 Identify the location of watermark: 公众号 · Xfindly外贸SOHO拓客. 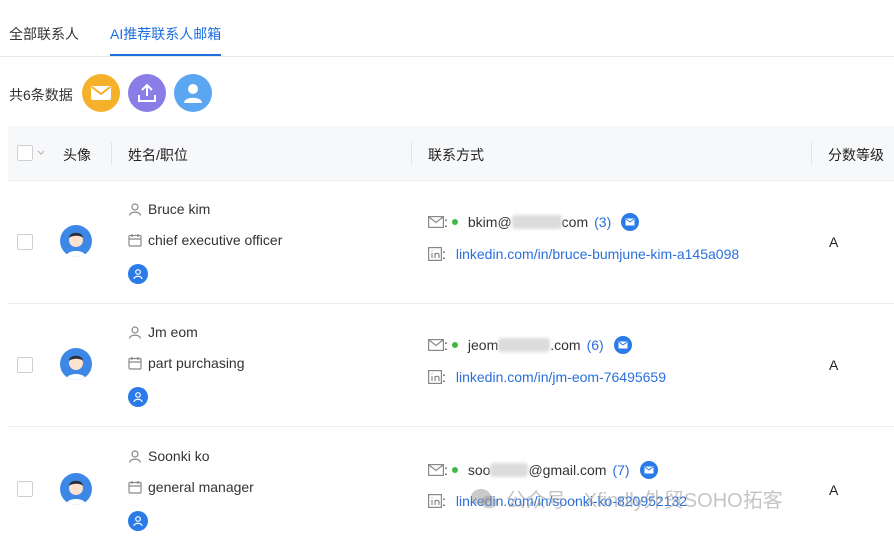
(626, 498).